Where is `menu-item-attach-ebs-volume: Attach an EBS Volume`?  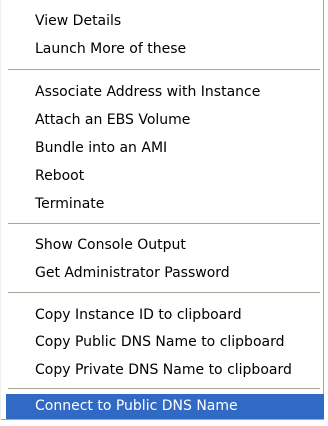 menu-item-attach-ebs-volume: Attach an EBS Volume is located at coordinates (165, 120).